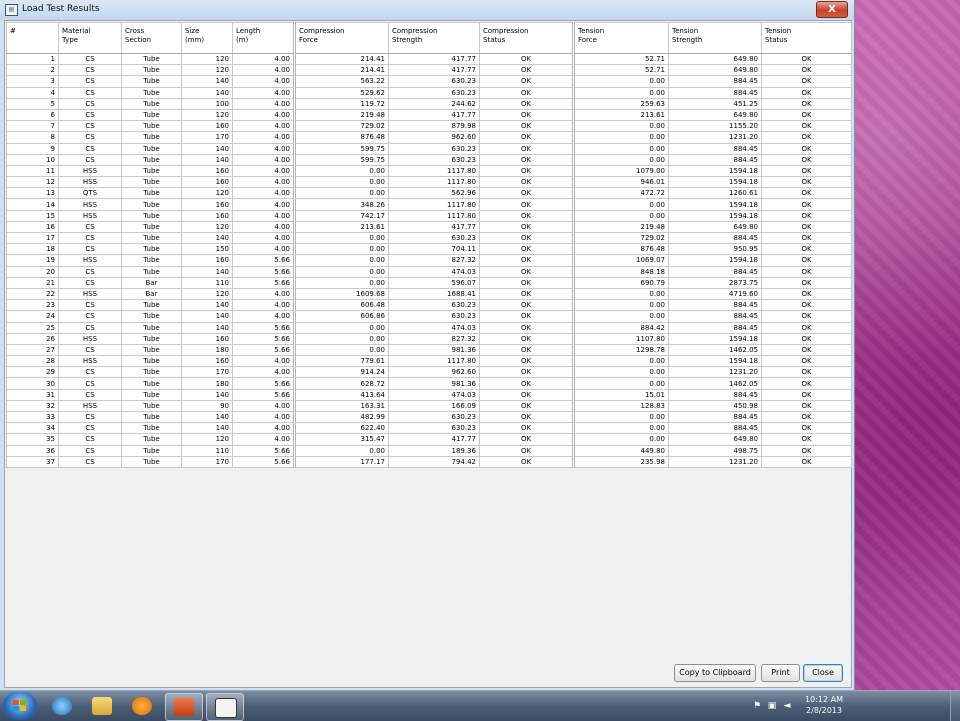 This screenshot has height=721, width=960. What do you see at coordinates (32, 338) in the screenshot?
I see `table-cell: 26` at bounding box center [32, 338].